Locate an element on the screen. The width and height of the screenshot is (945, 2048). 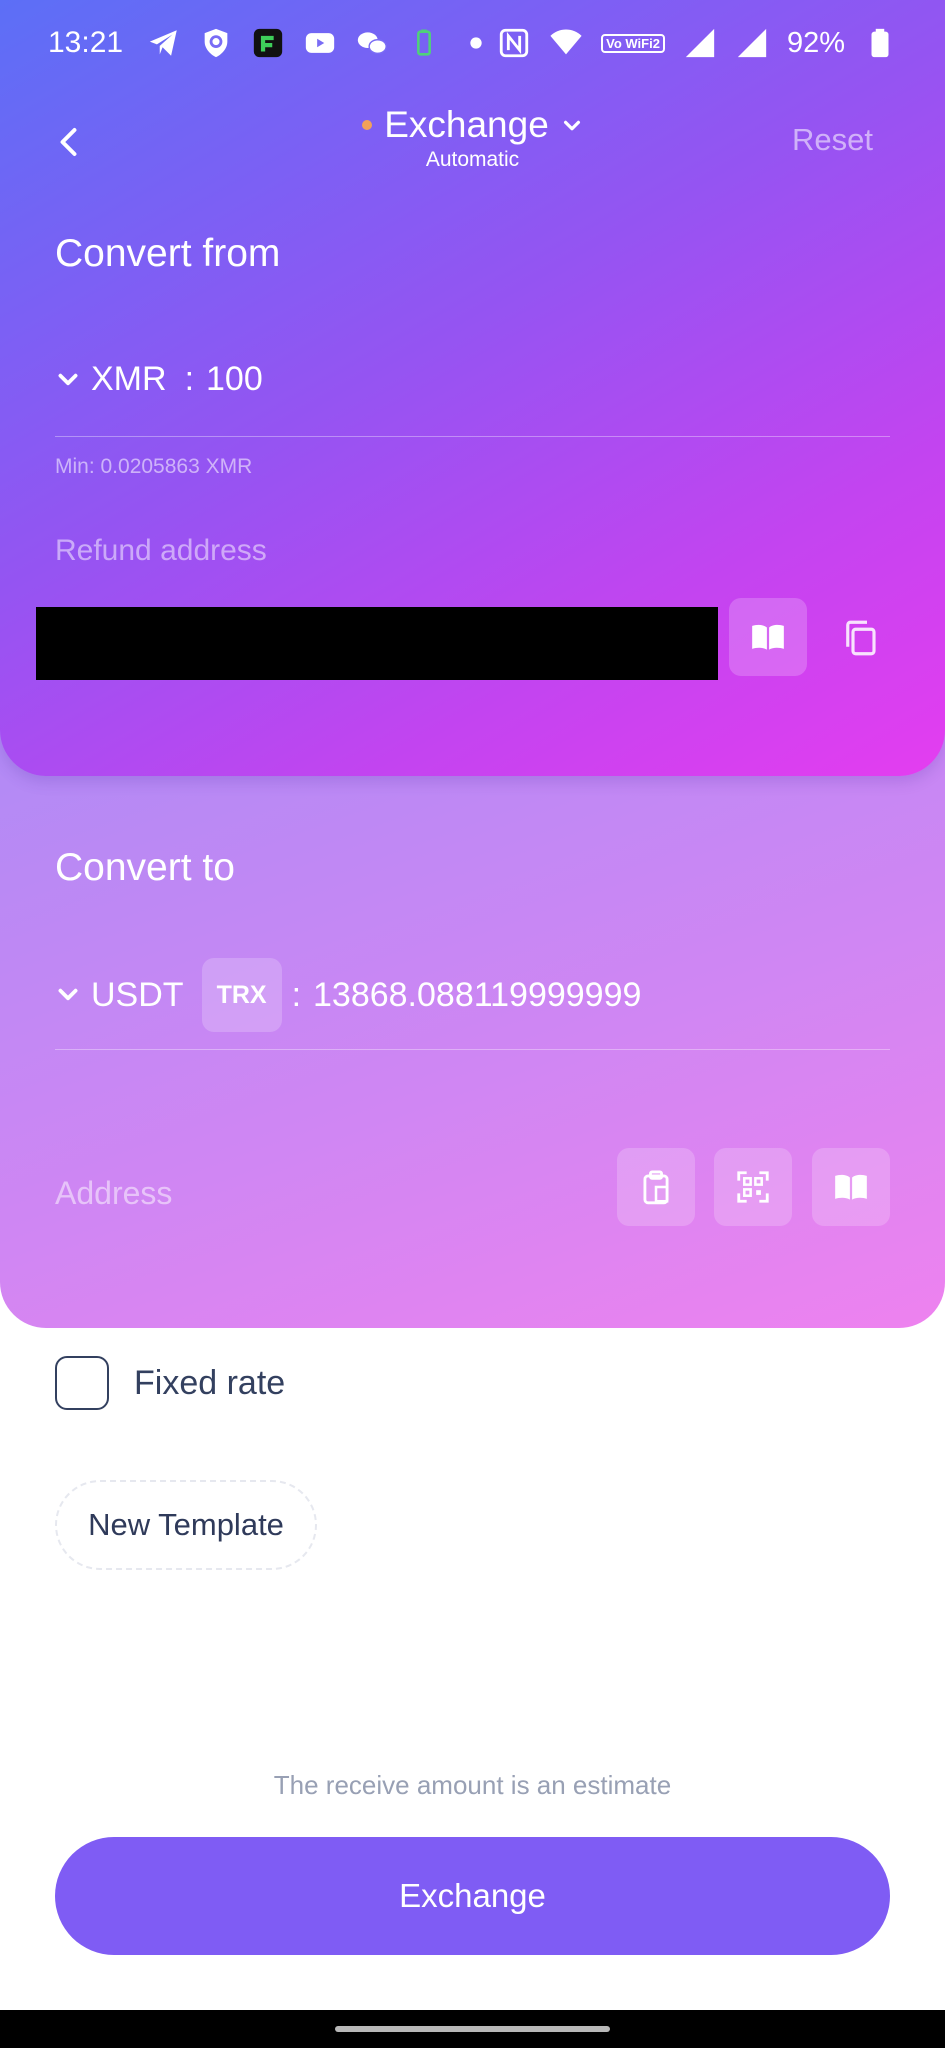
dot-icon is located at coordinates (476, 43).